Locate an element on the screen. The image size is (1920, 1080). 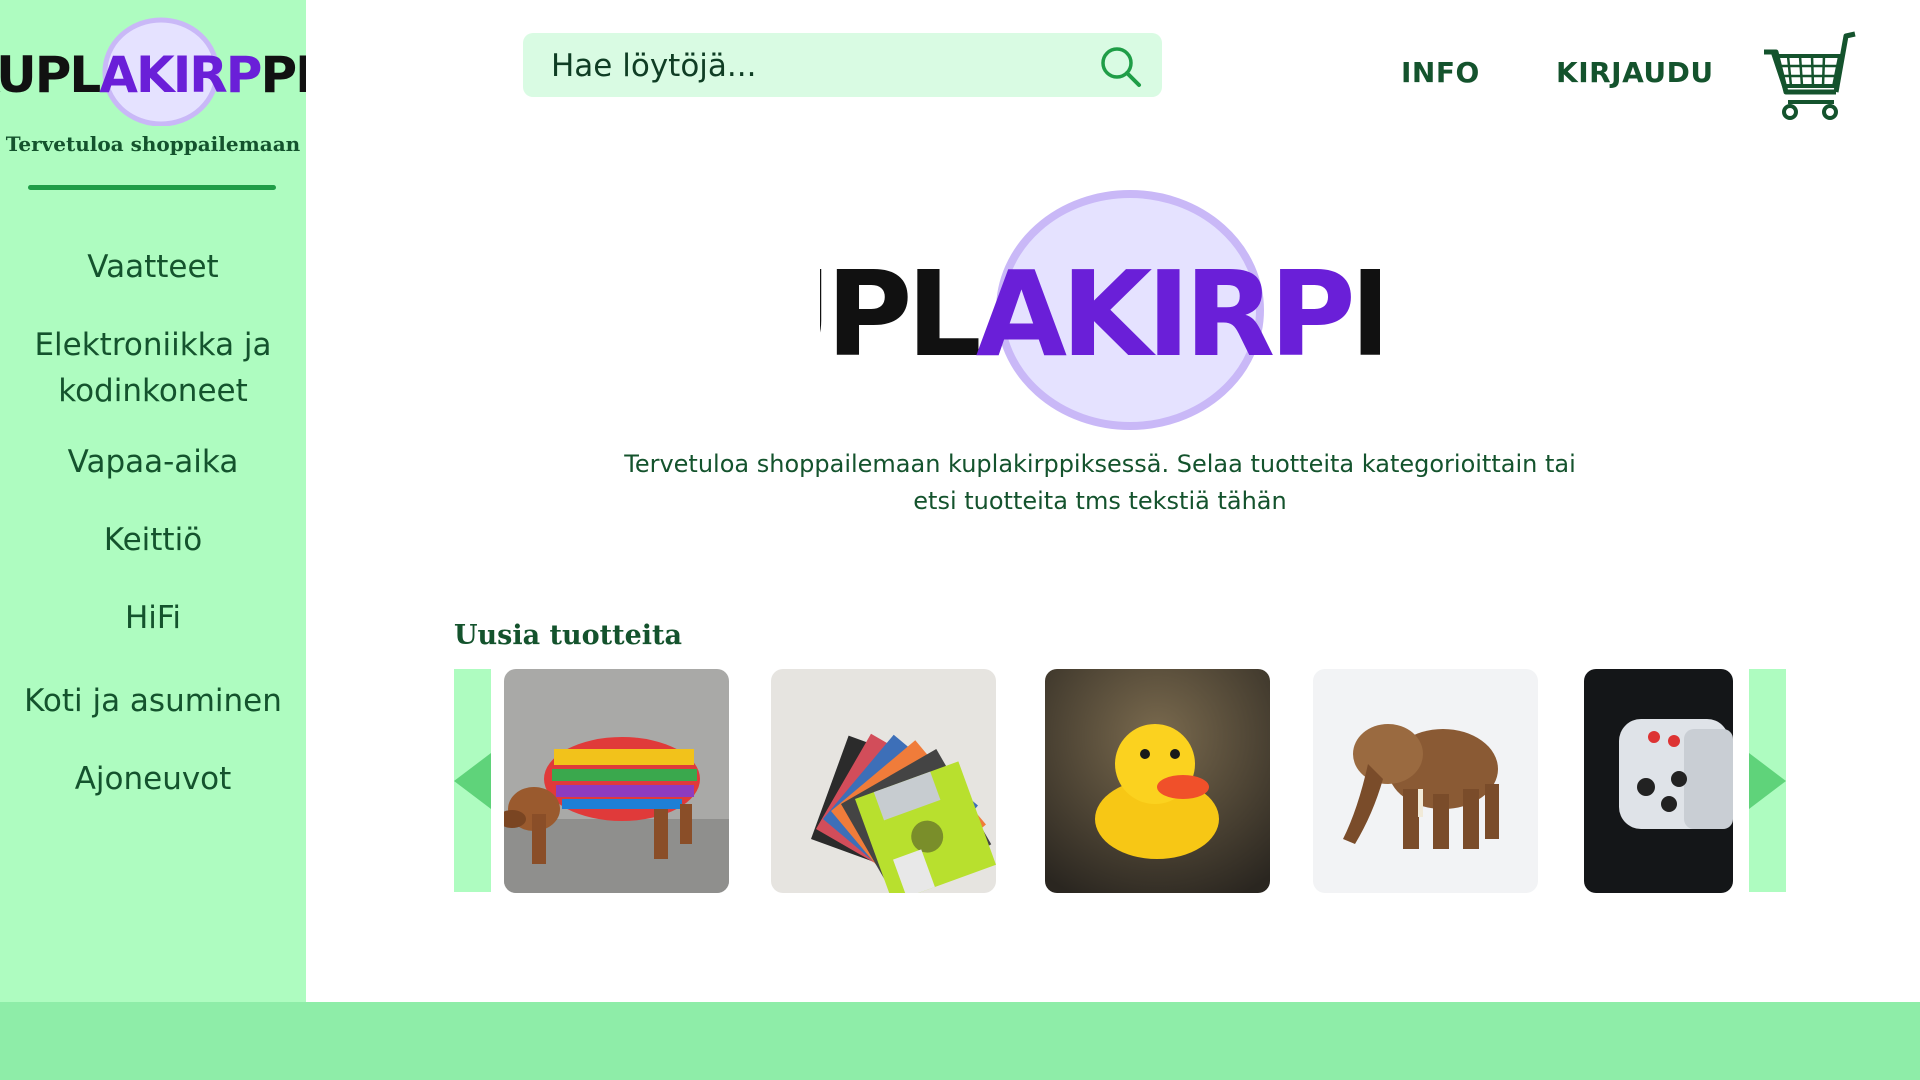
chevron-left-icon is located at coordinates (472, 781).